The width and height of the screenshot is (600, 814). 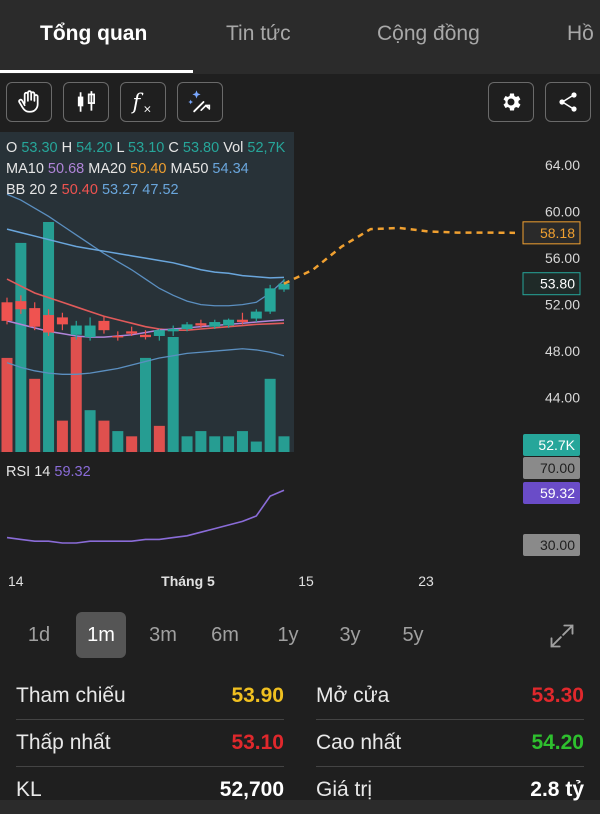 I want to click on stat-label: Tham chiếu, so click(x=71, y=695).